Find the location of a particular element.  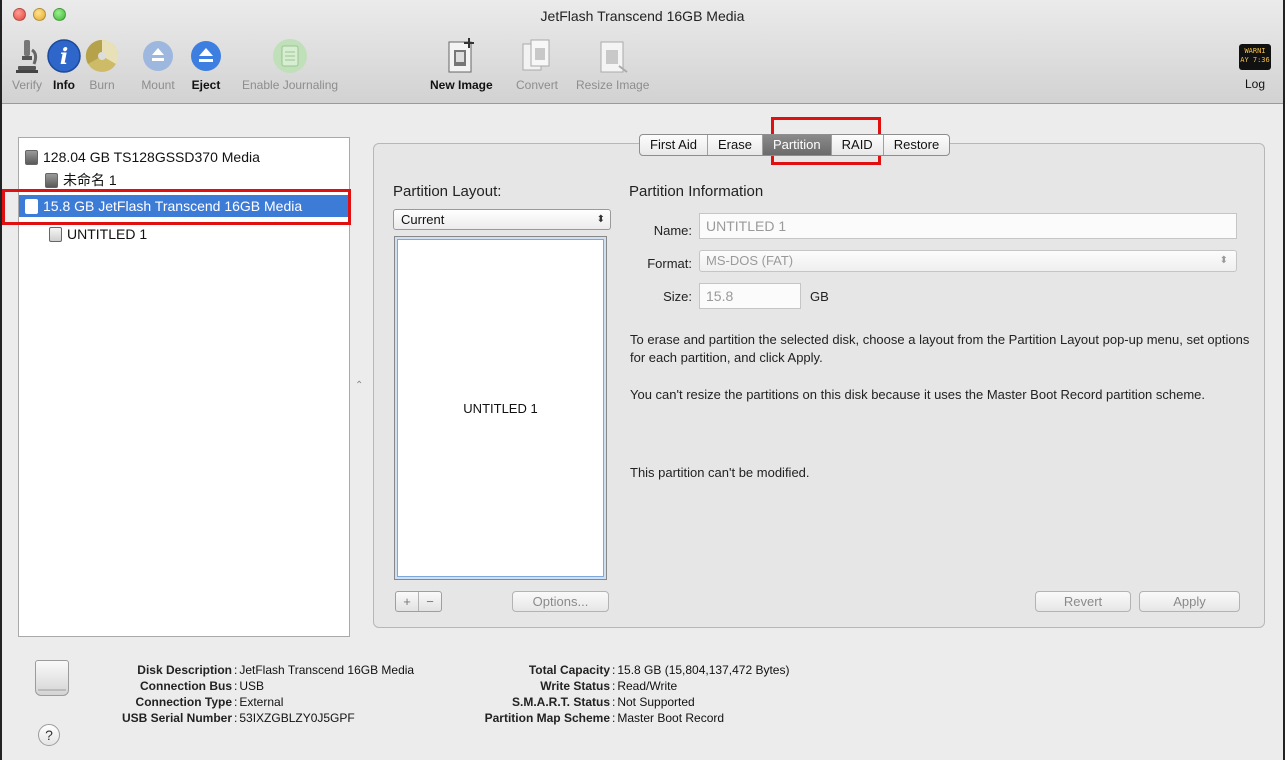

eject-button: Eject is located at coordinates (206, 64).